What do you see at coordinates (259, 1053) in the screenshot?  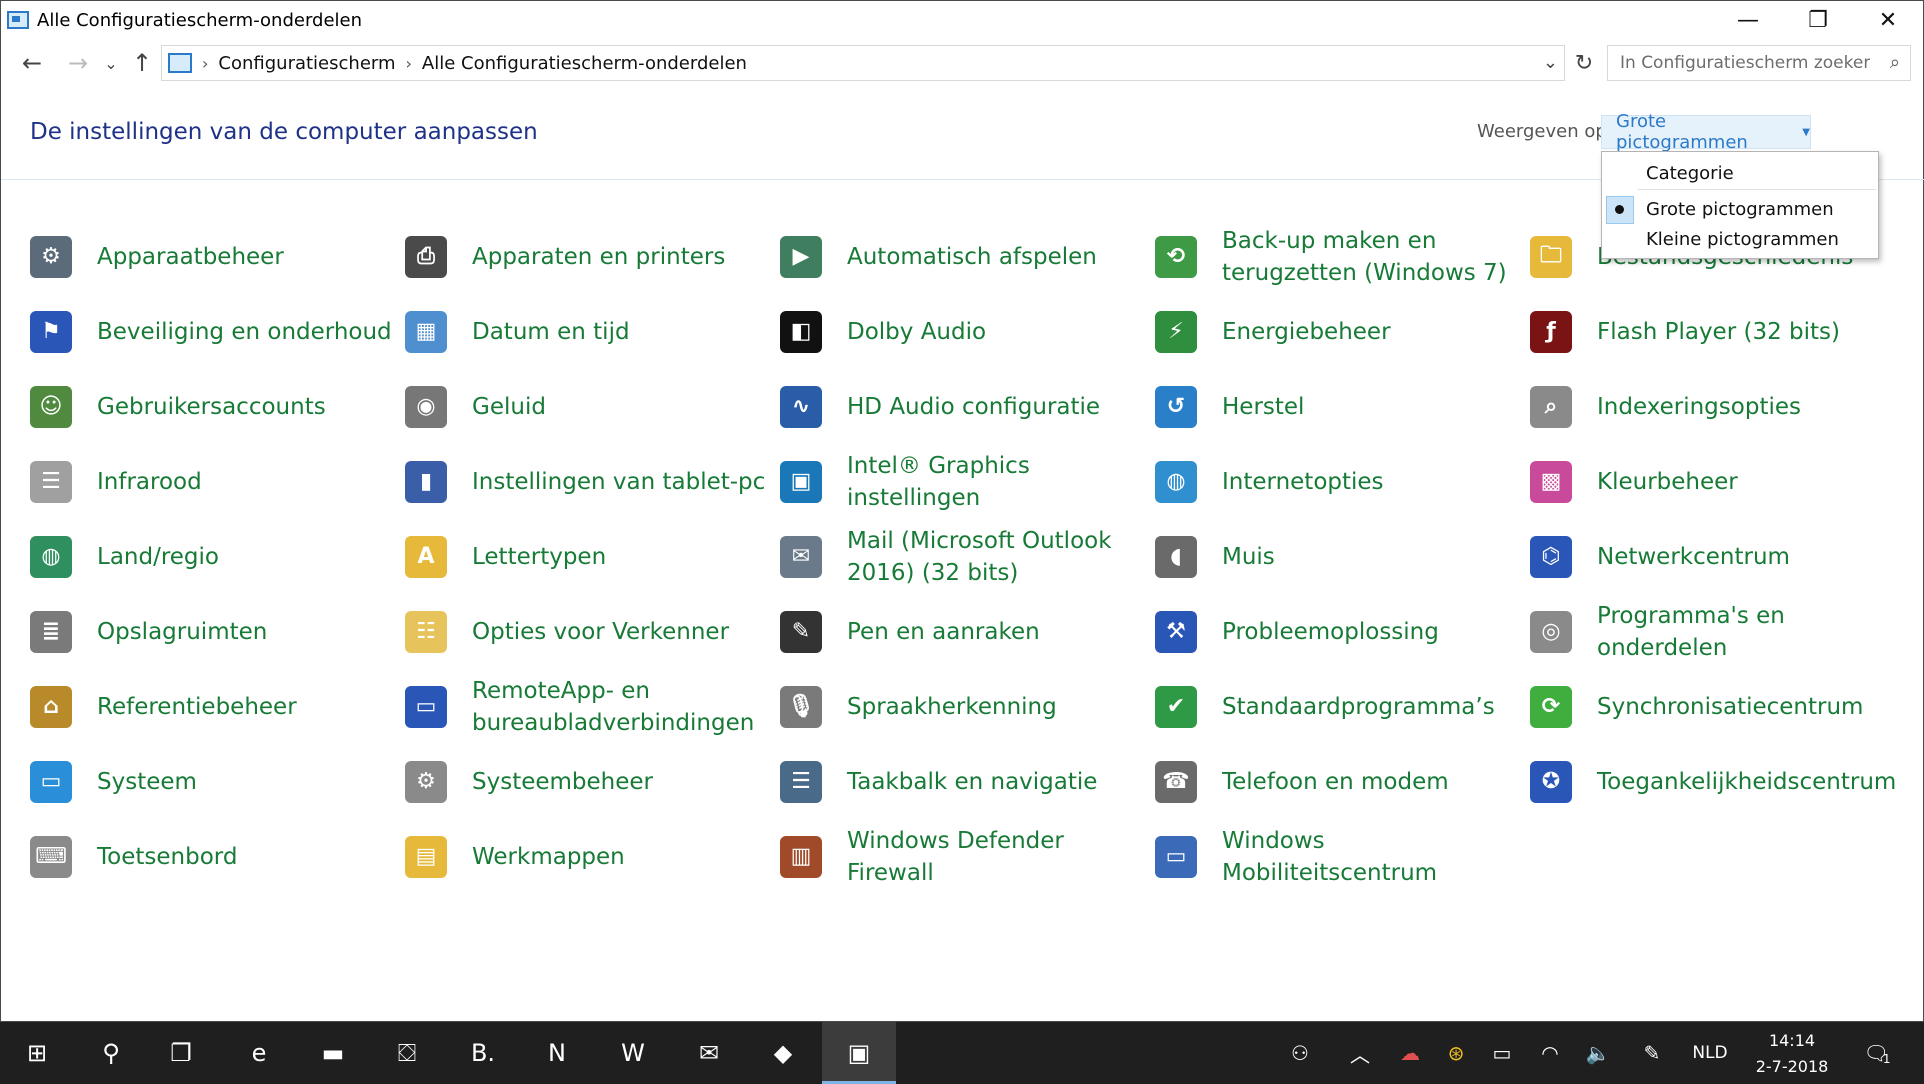 I see `edge-app: e` at bounding box center [259, 1053].